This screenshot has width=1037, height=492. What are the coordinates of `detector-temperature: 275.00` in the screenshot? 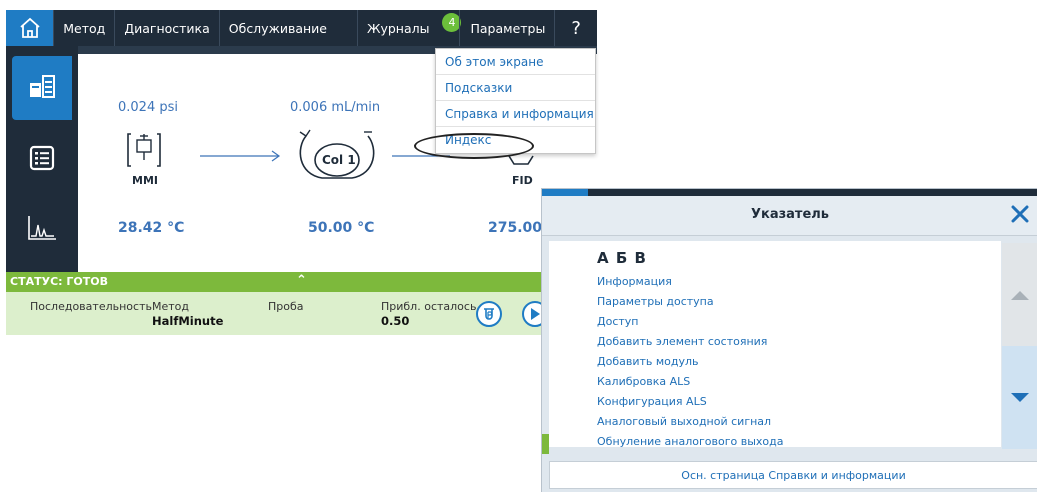 It's located at (515, 228).